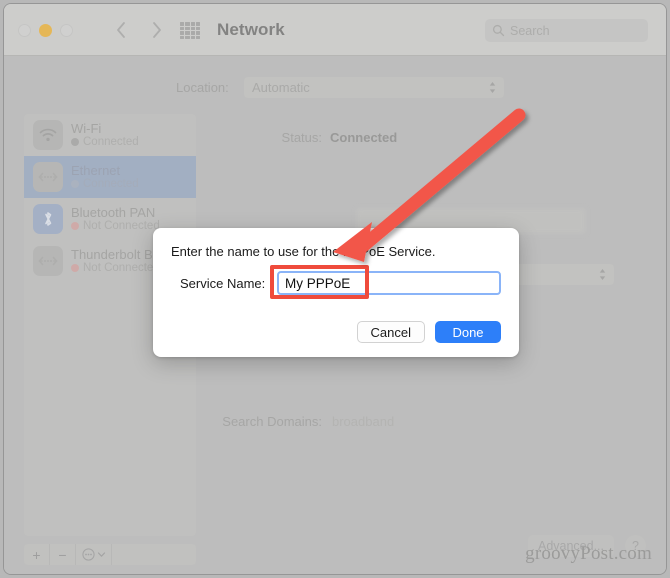 The image size is (670, 578). Describe the element at coordinates (389, 283) in the screenshot. I see `service-name-input: My PPPoE` at that location.